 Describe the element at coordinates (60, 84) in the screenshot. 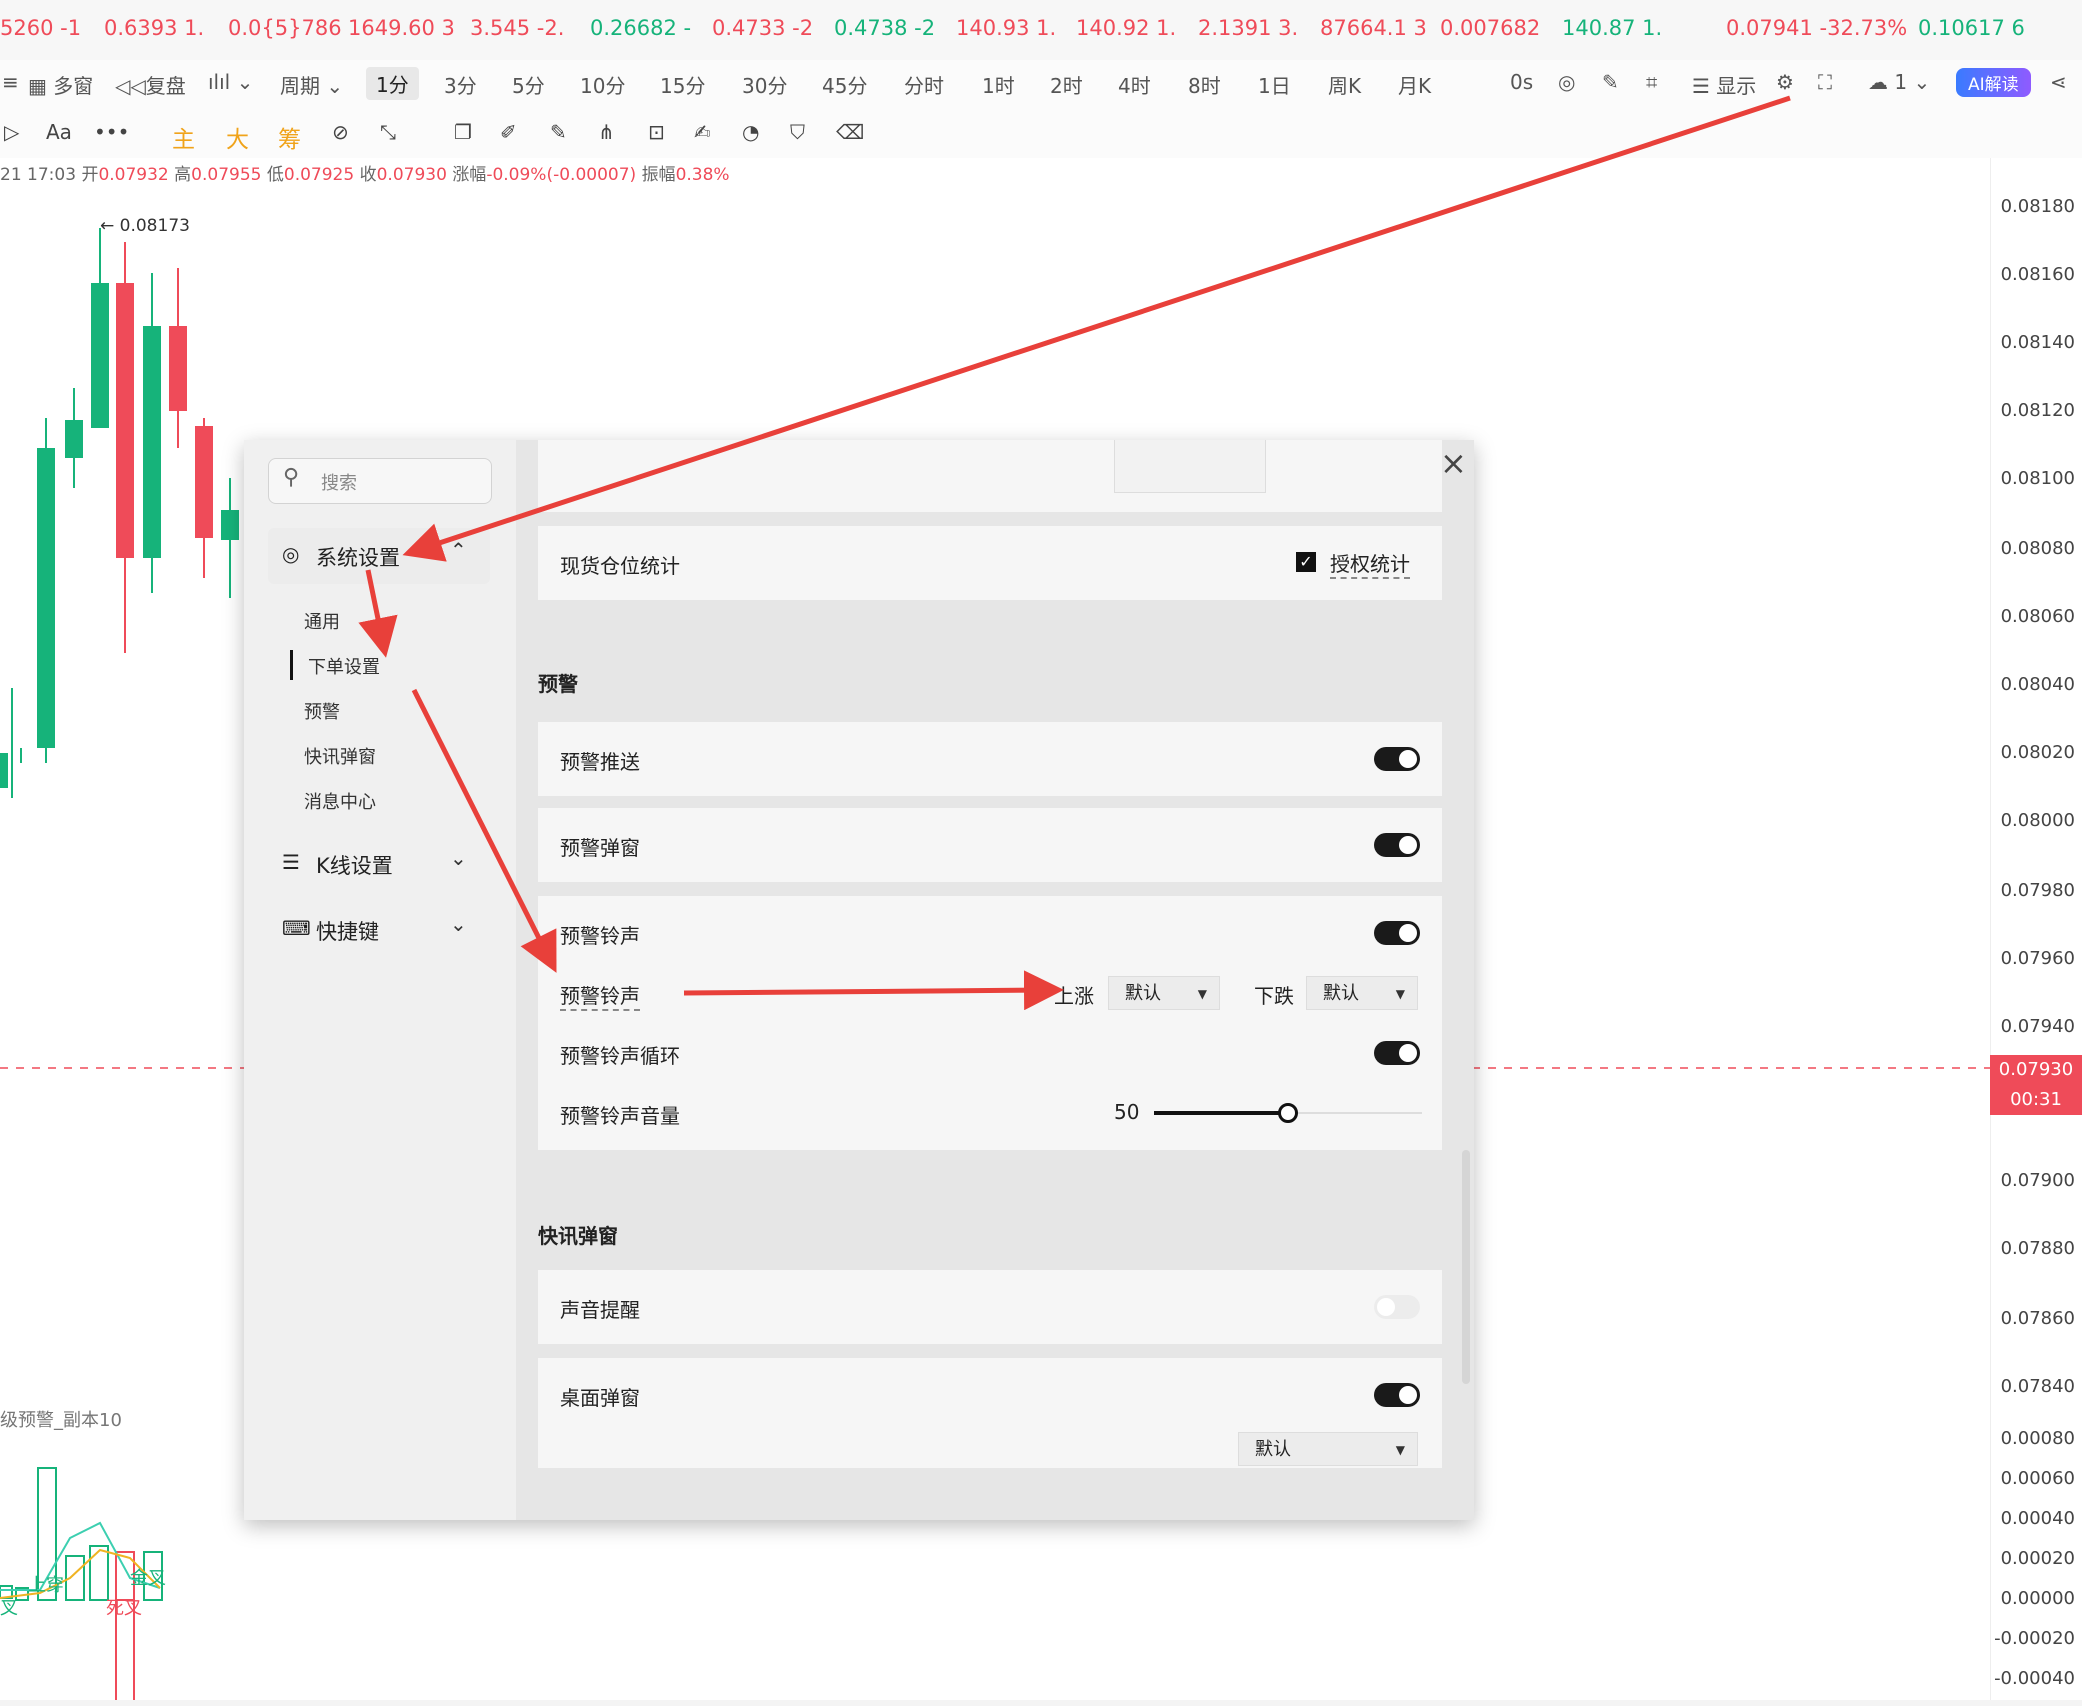

I see `multi-window-button: ▦ 多窗` at that location.